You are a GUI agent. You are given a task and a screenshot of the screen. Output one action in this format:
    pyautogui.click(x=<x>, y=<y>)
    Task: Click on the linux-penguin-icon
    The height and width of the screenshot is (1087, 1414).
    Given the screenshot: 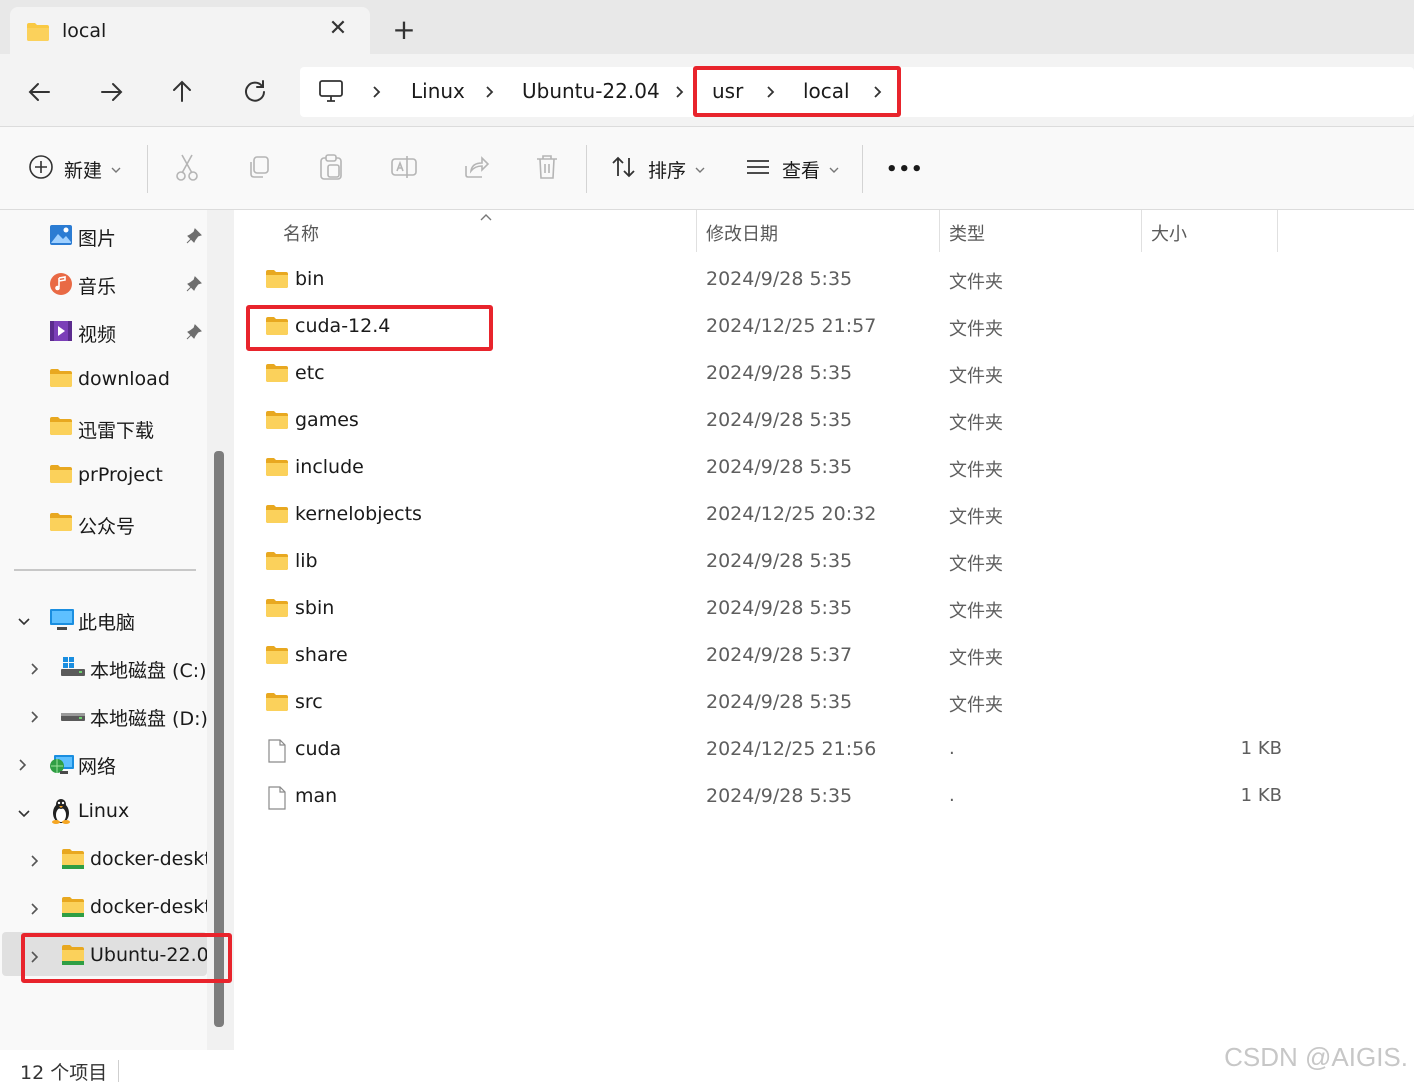 What is the action you would take?
    pyautogui.click(x=61, y=813)
    